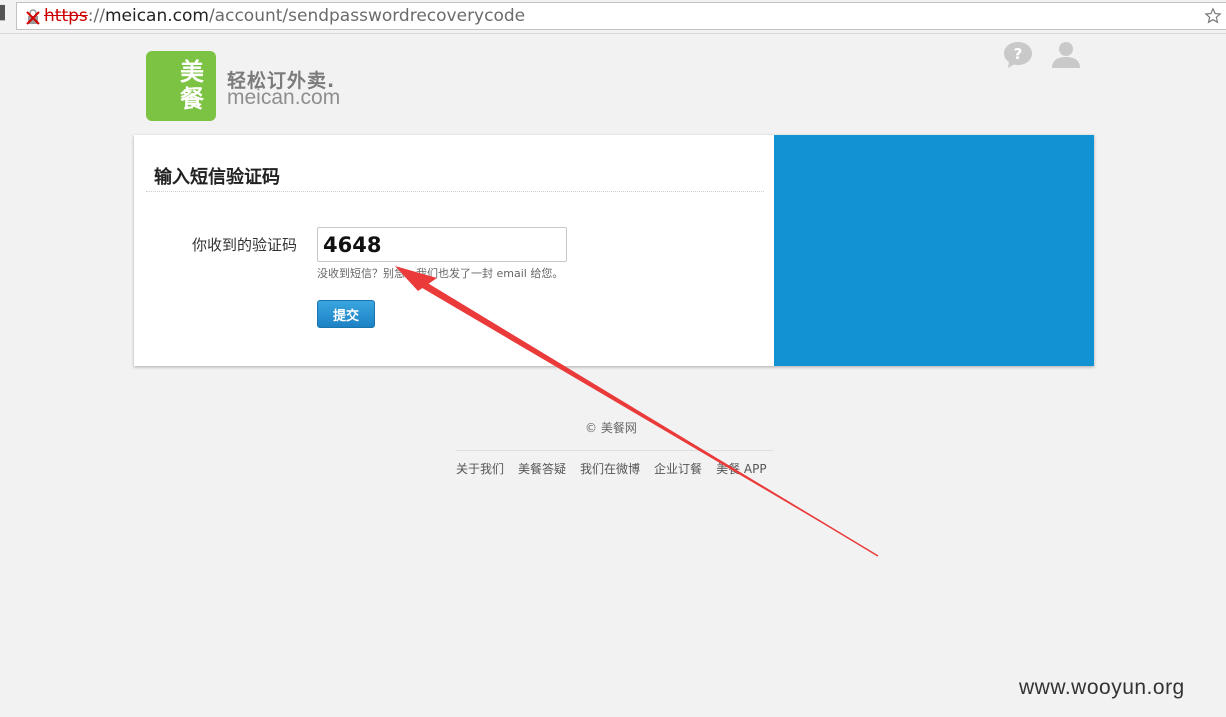 The width and height of the screenshot is (1226, 717). I want to click on logo-char-can: 餐, so click(192, 99).